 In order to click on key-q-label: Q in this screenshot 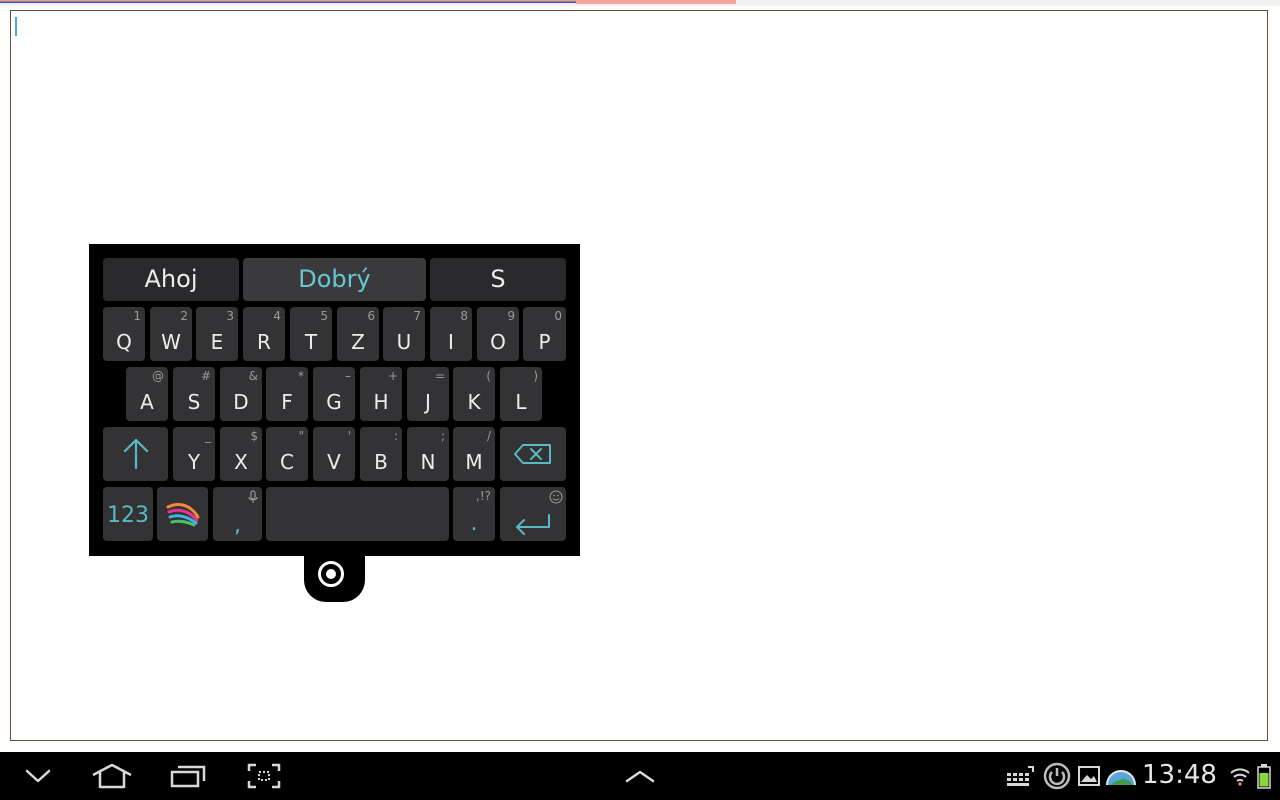, I will do `click(124, 342)`.